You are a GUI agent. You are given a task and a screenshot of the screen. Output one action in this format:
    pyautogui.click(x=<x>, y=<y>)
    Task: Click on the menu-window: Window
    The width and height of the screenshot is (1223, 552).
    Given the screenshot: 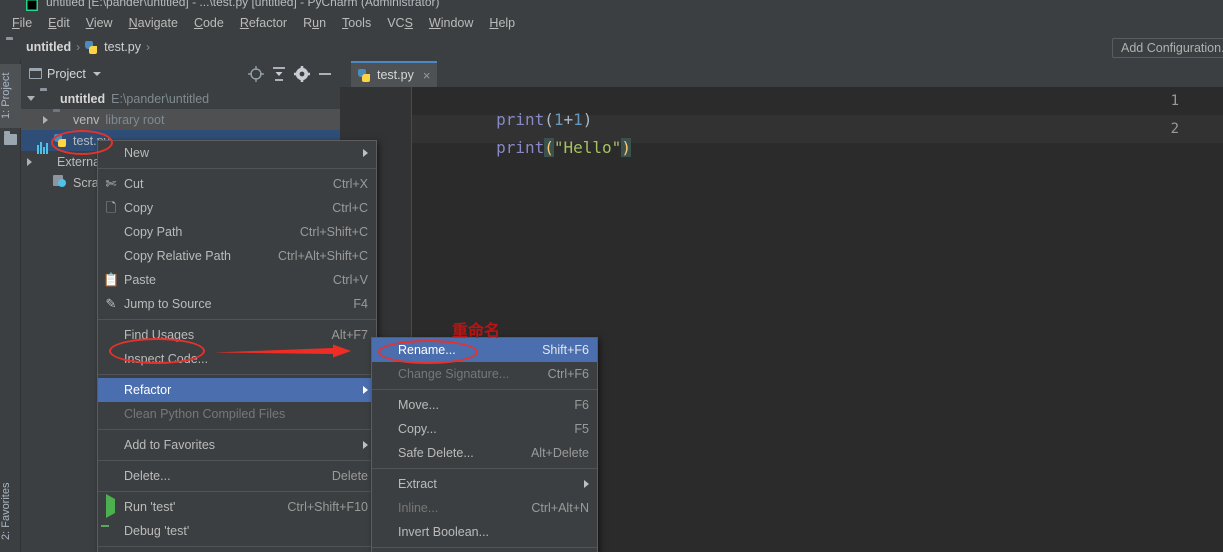 What is the action you would take?
    pyautogui.click(x=451, y=23)
    